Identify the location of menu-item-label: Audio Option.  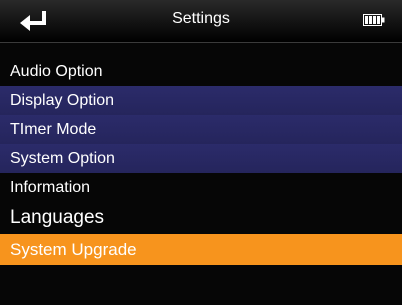
(56, 71).